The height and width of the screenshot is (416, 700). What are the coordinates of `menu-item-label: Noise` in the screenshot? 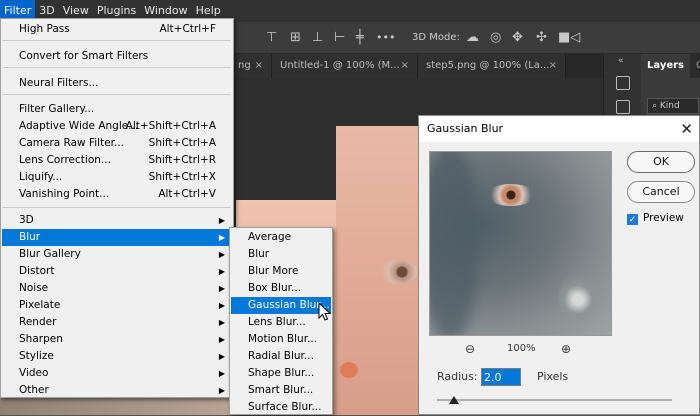 It's located at (34, 288).